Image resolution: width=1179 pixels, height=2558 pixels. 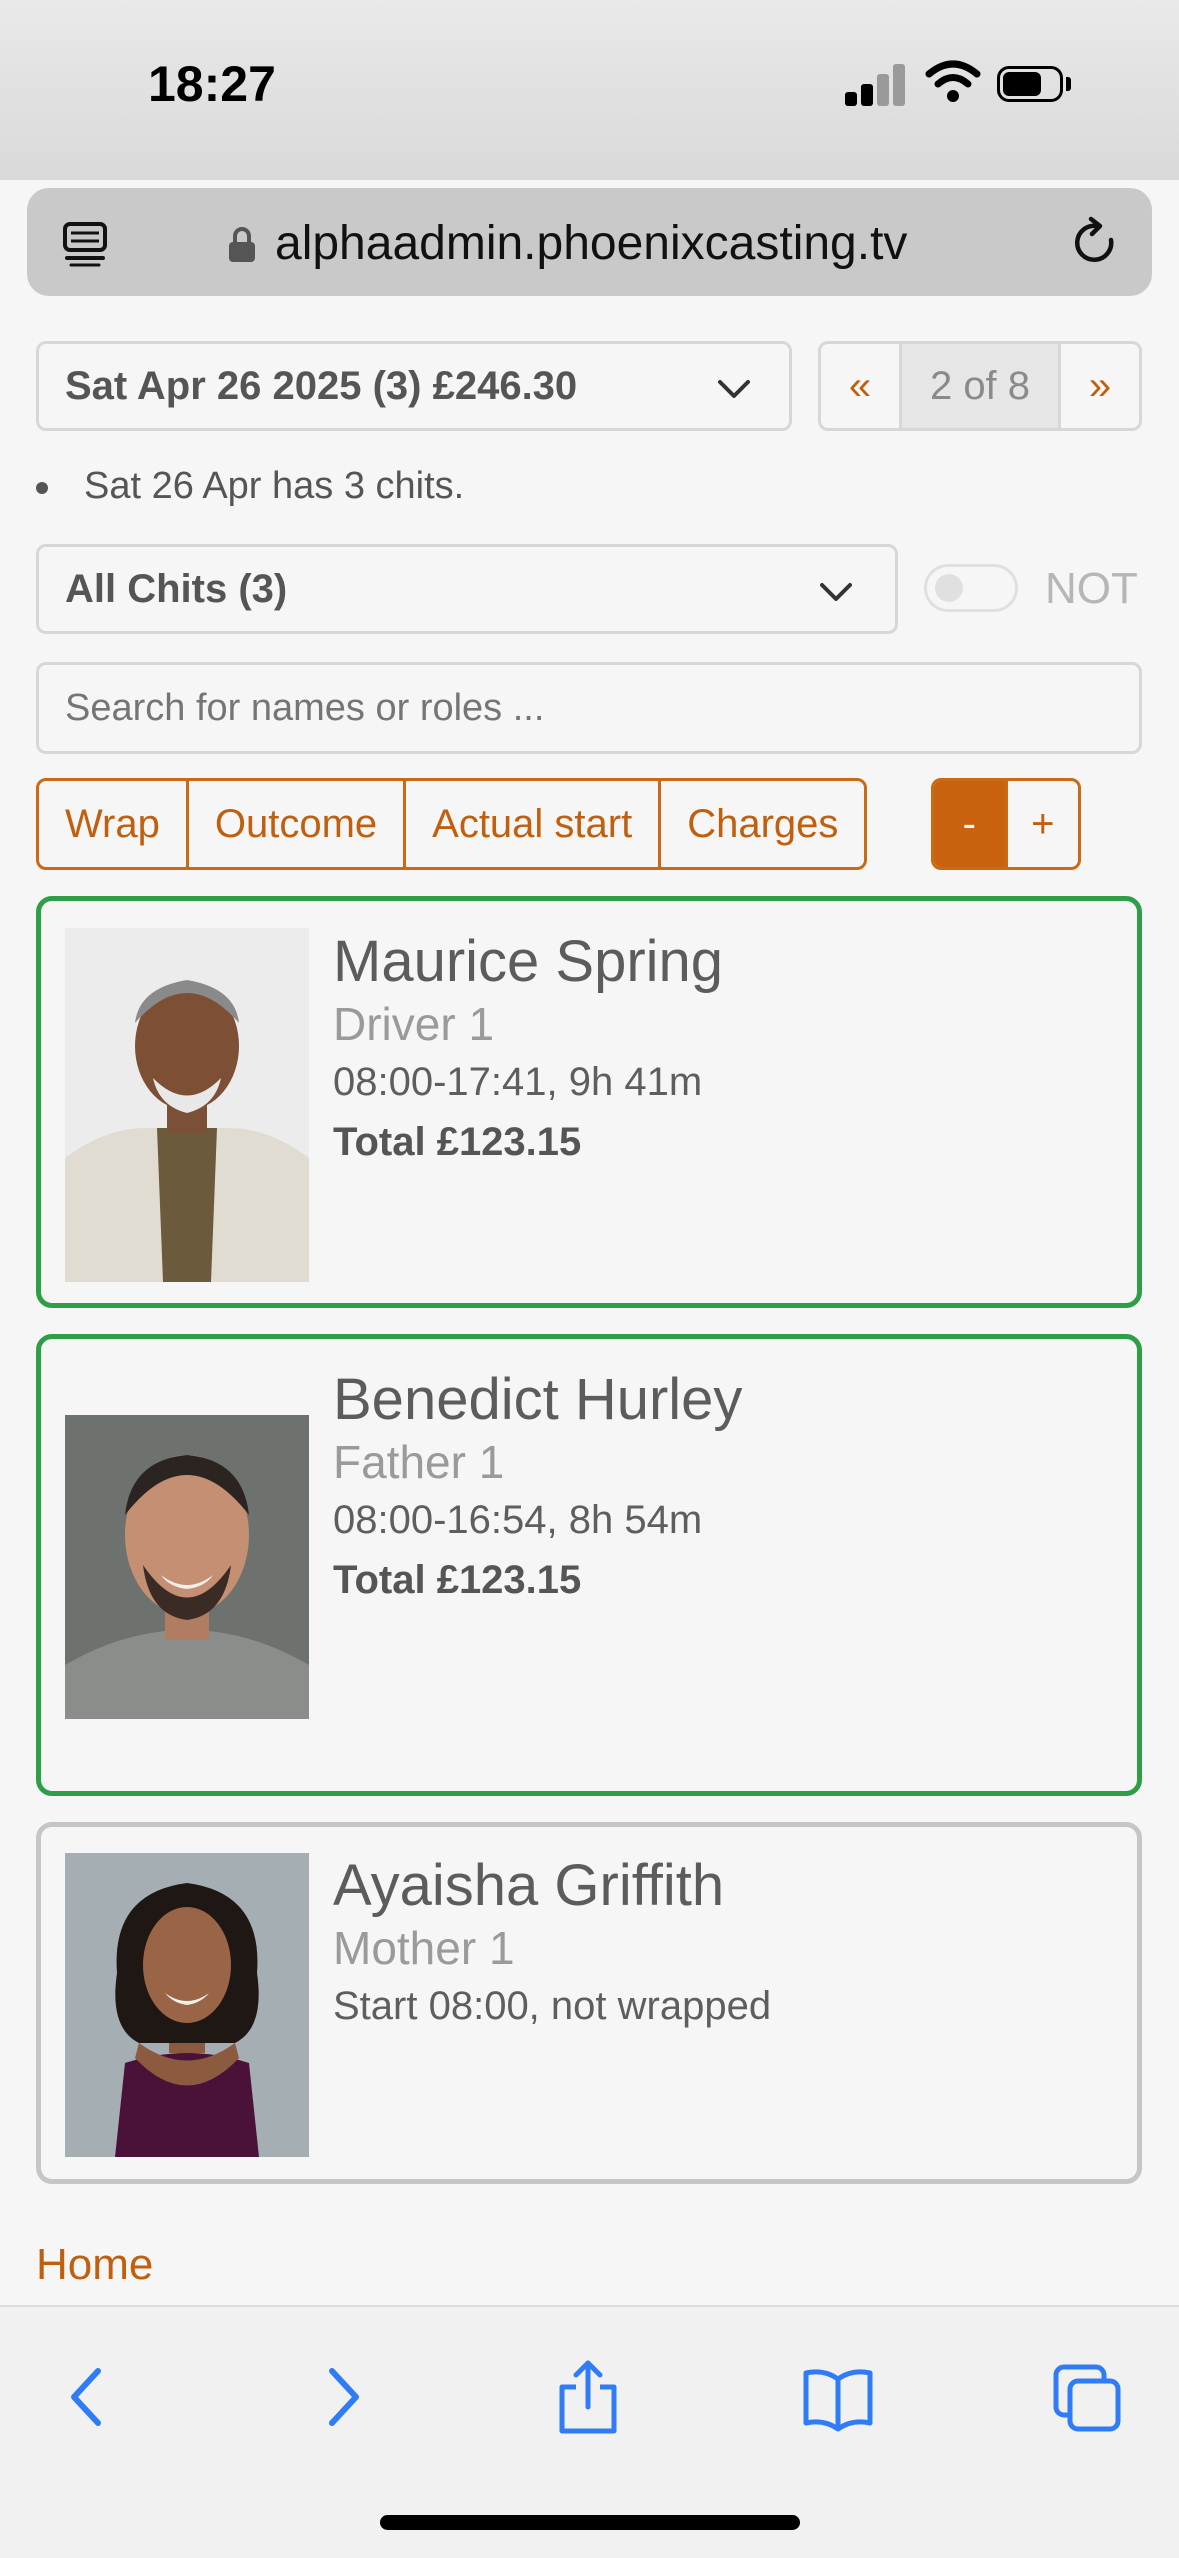 I want to click on chit-filter-select: All Chits (3), so click(x=467, y=589).